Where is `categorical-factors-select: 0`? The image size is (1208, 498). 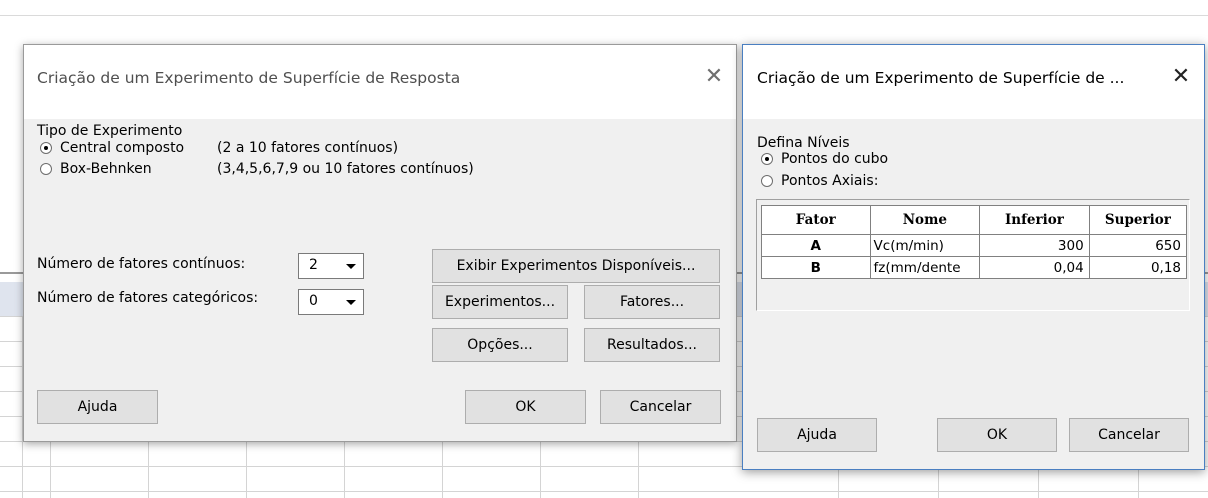
categorical-factors-select: 0 is located at coordinates (331, 302).